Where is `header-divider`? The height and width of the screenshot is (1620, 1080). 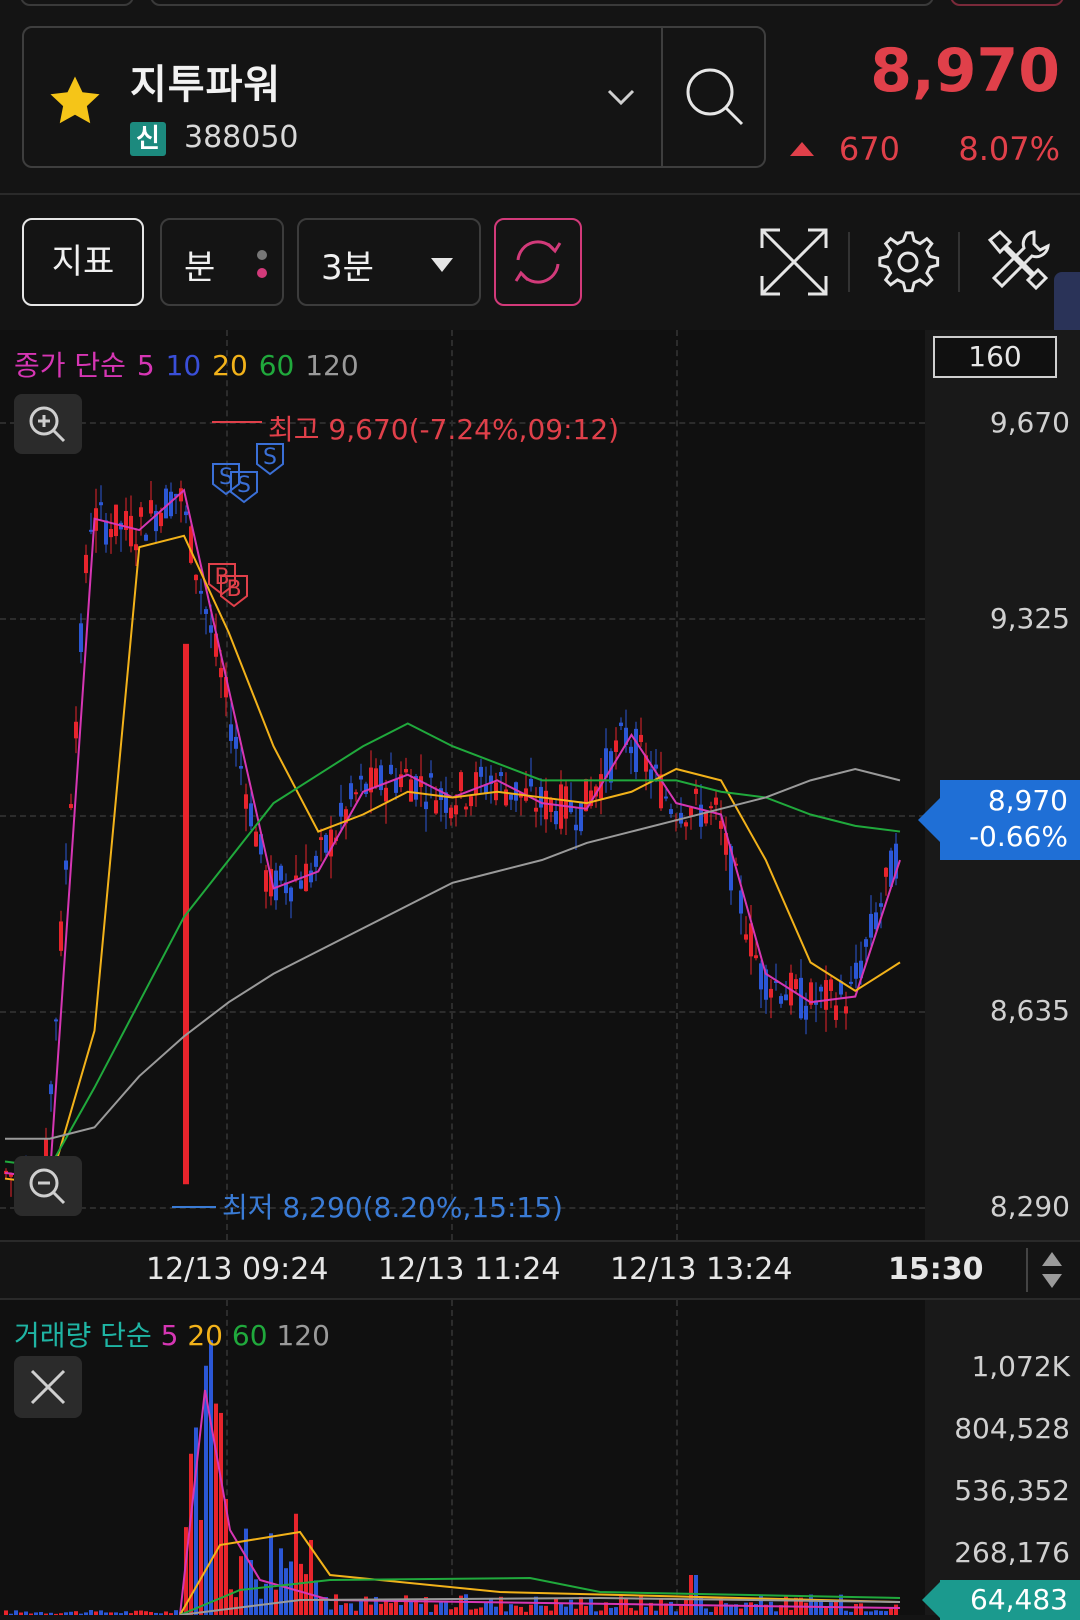 header-divider is located at coordinates (540, 194).